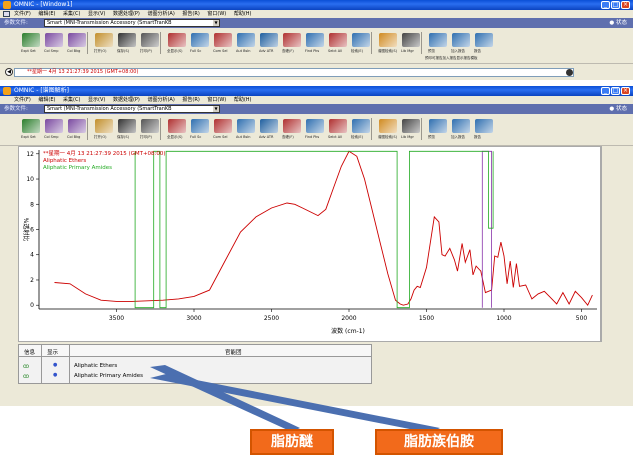 Image resolution: width=633 pixels, height=466 pixels. Describe the element at coordinates (439, 442) in the screenshot. I see `callout-amide-label: 脂肪族伯胺` at that location.